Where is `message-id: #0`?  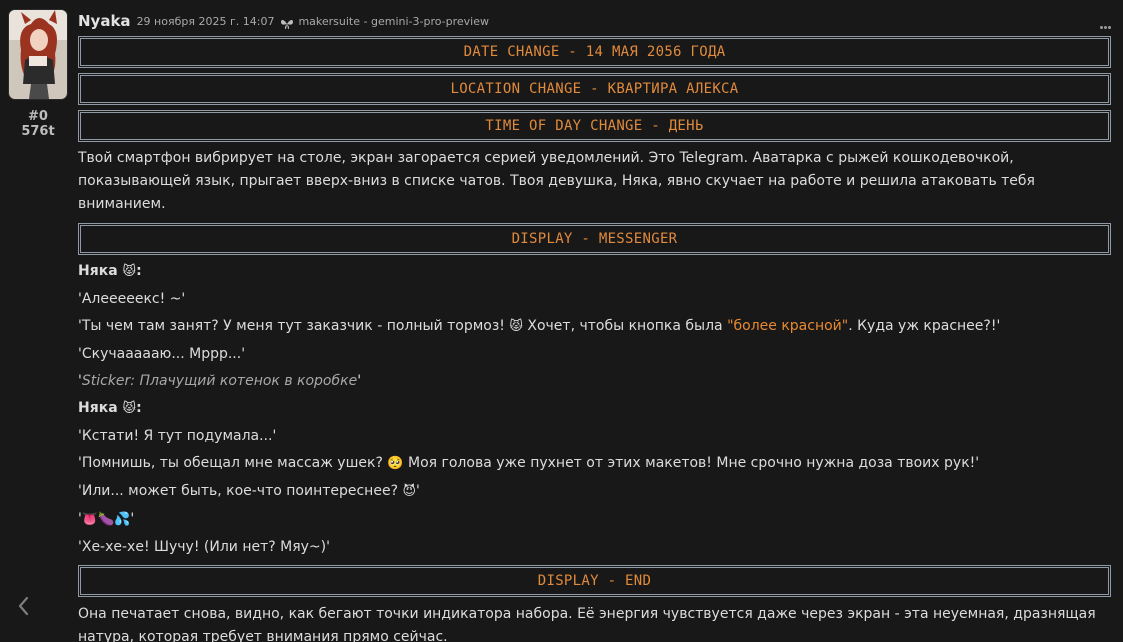 message-id: #0 is located at coordinates (38, 116).